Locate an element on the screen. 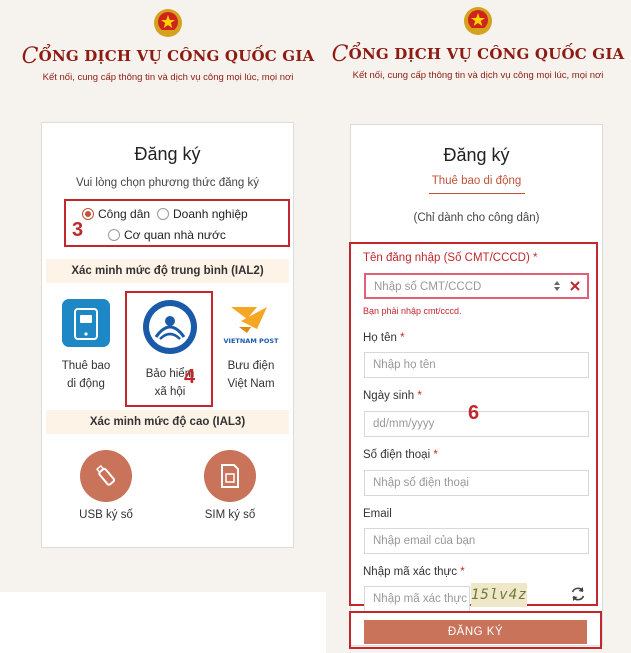 The height and width of the screenshot is (653, 631). dob-label: Ngày sinh * is located at coordinates (392, 396).